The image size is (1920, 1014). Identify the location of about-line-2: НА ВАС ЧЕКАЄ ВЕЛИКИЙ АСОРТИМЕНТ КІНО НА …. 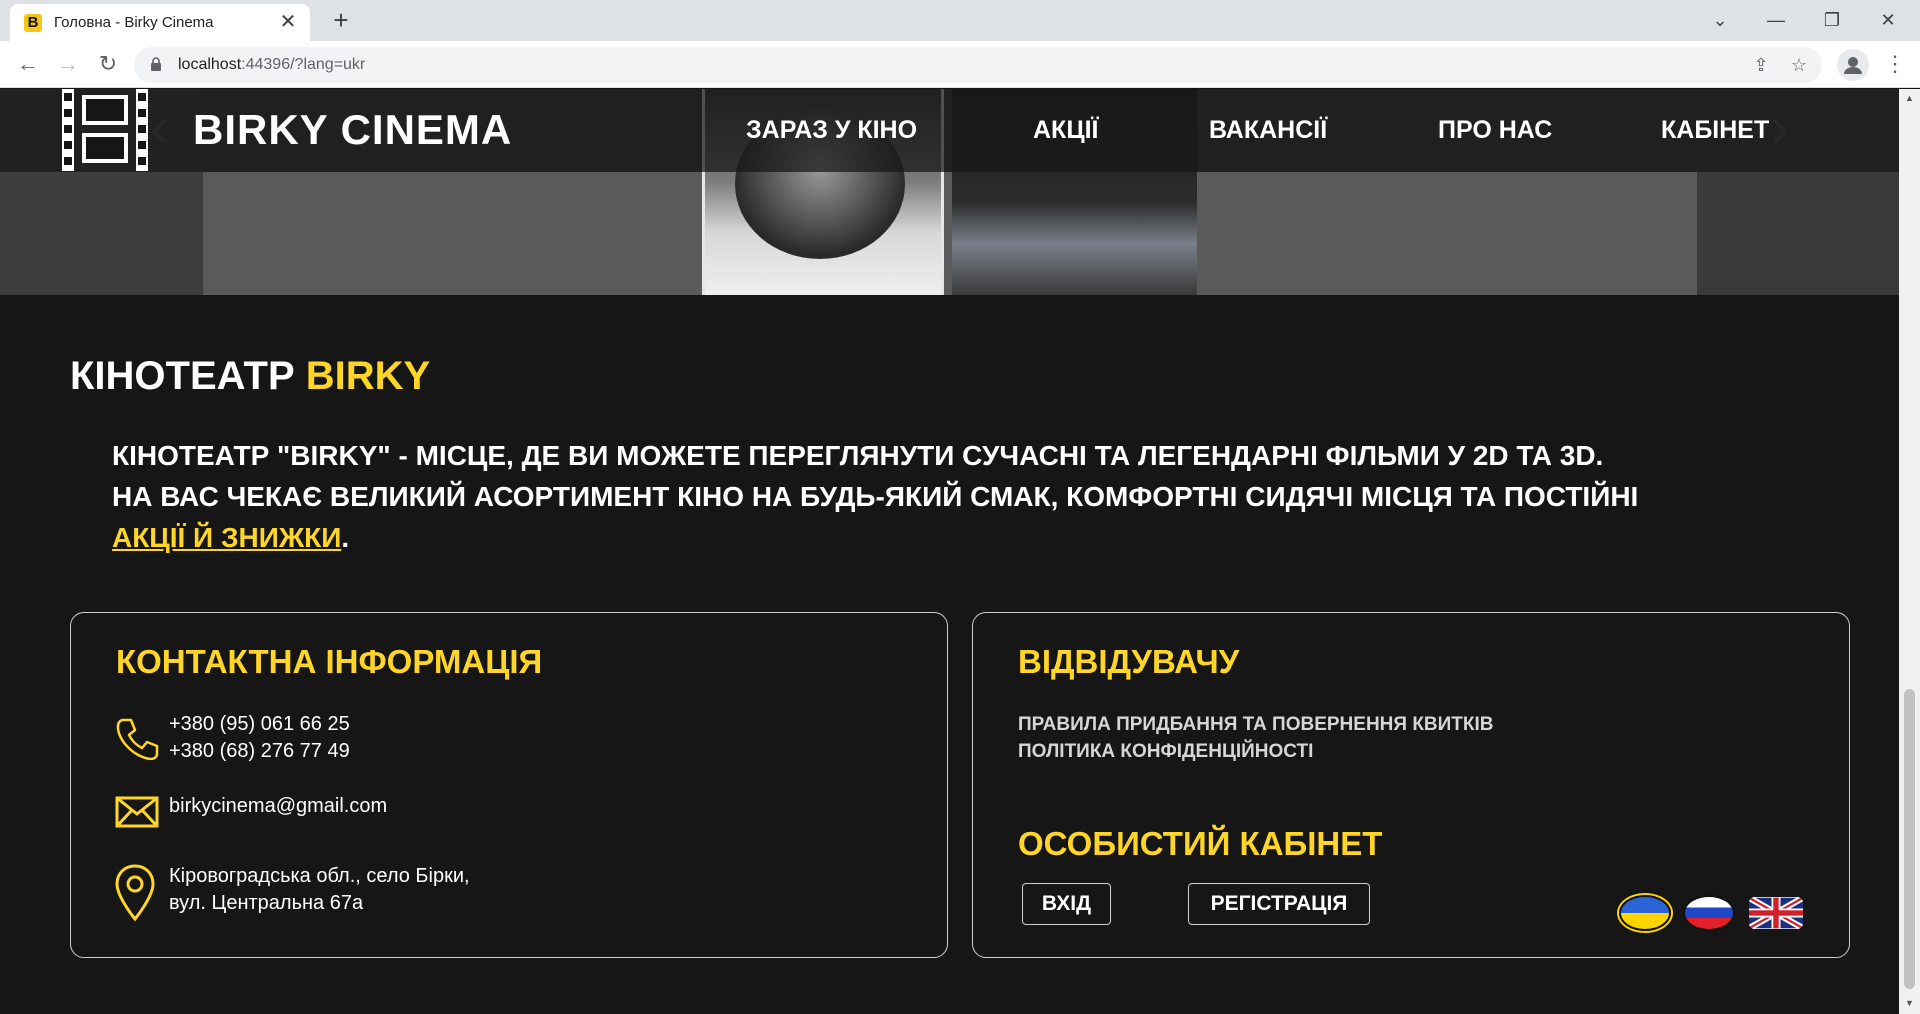
(875, 496).